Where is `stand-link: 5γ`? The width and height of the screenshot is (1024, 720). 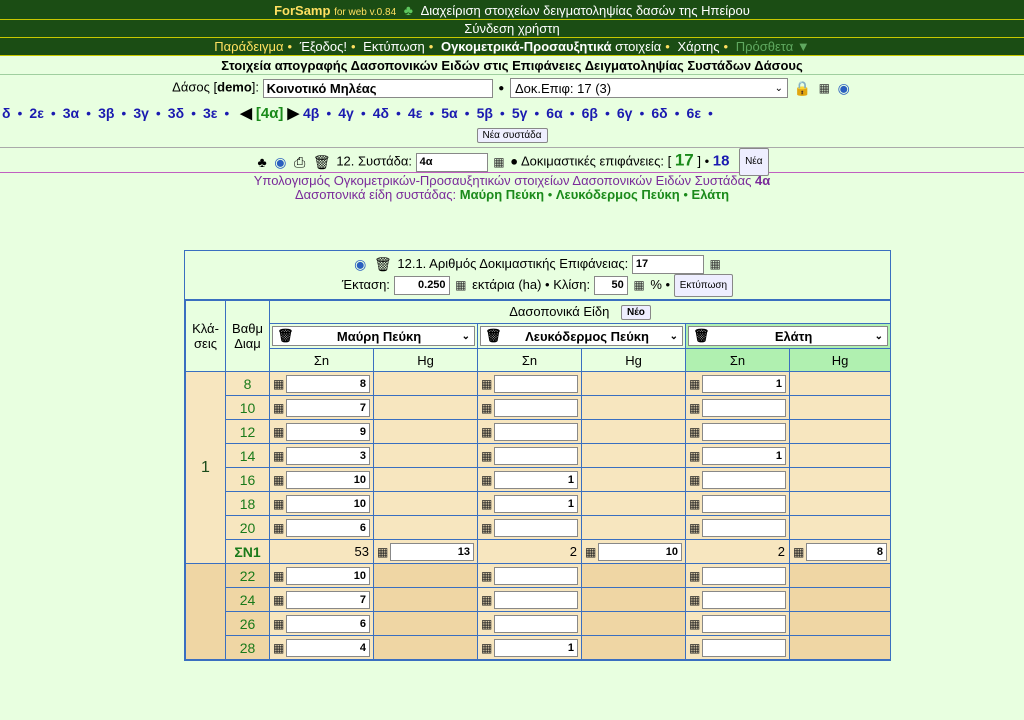
stand-link: 5γ is located at coordinates (520, 113).